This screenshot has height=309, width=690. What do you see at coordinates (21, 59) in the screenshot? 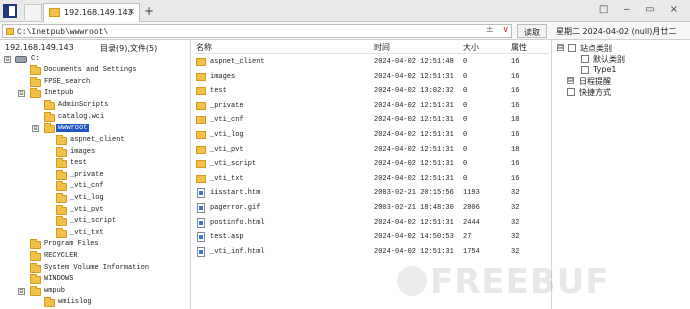
I see `drive-icon` at bounding box center [21, 59].